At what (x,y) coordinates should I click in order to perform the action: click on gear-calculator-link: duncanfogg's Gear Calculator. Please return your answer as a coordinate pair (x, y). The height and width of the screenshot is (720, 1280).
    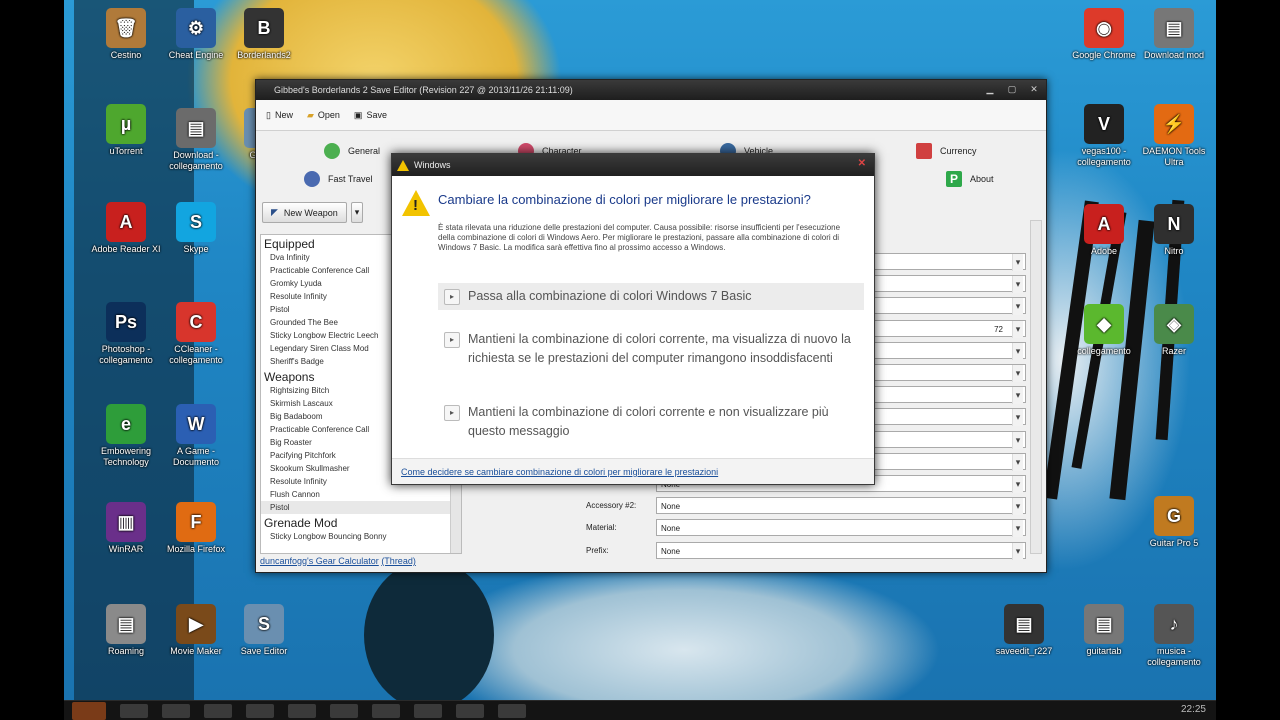
    Looking at the image, I should click on (319, 561).